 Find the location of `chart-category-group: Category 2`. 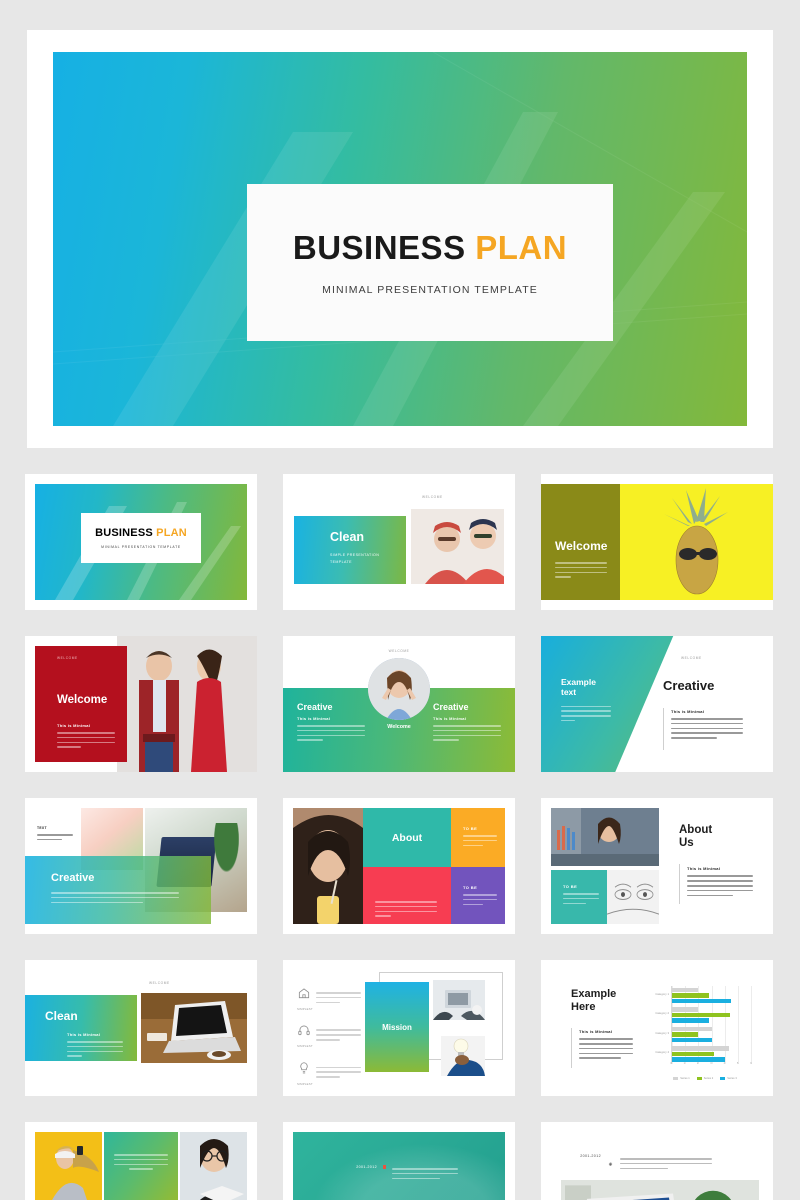

chart-category-group: Category 2 is located at coordinates (703, 1015).